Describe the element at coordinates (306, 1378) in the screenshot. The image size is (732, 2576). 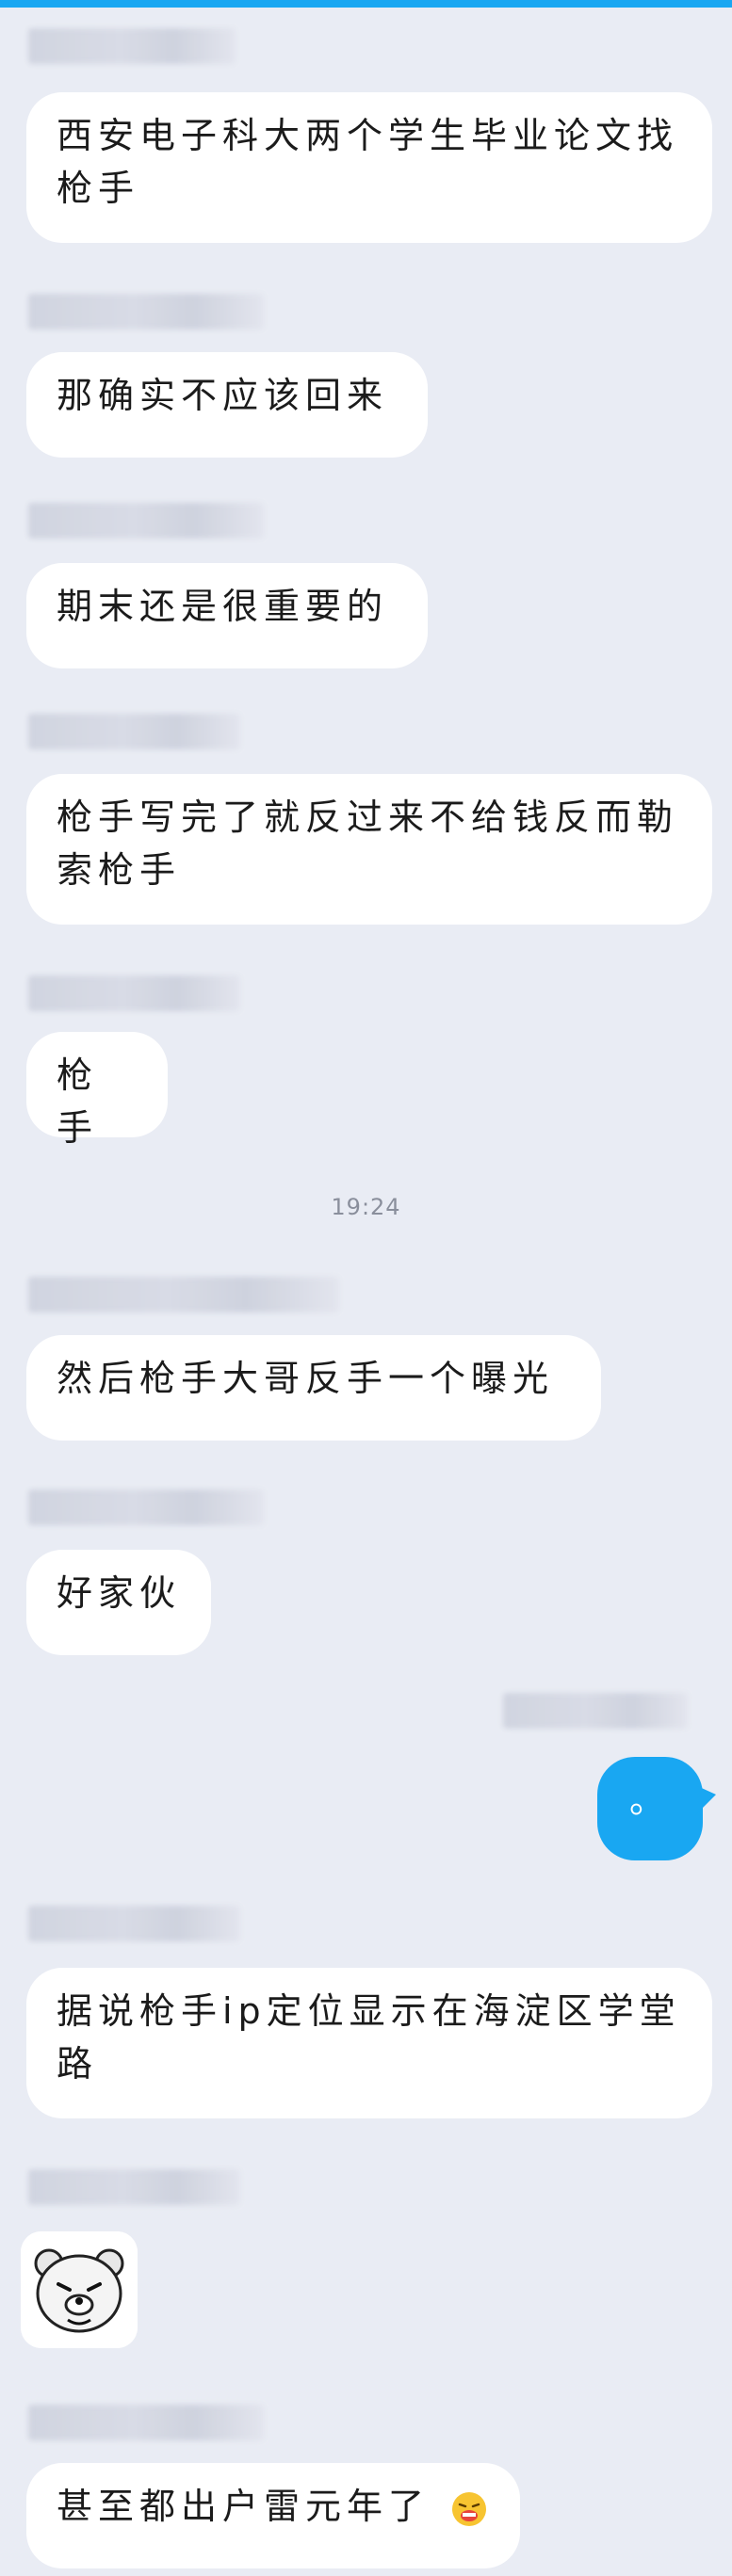
I see `message-text: 然后枪手大哥反手一个曝光` at that location.